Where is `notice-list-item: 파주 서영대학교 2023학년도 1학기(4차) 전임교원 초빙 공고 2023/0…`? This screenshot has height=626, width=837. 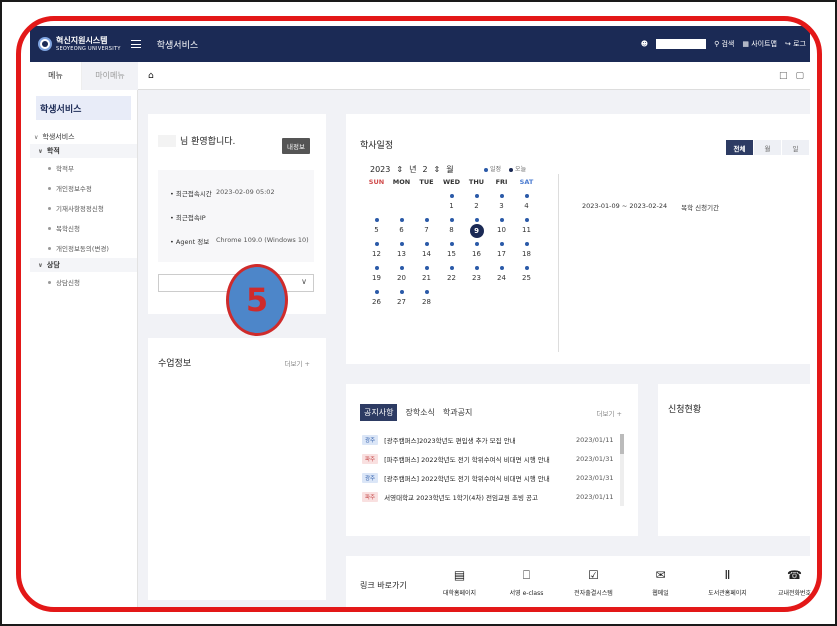 notice-list-item: 파주 서영대학교 2023학년도 1학기(4차) 전임교원 초빙 공고 2023/0… is located at coordinates (487, 496).